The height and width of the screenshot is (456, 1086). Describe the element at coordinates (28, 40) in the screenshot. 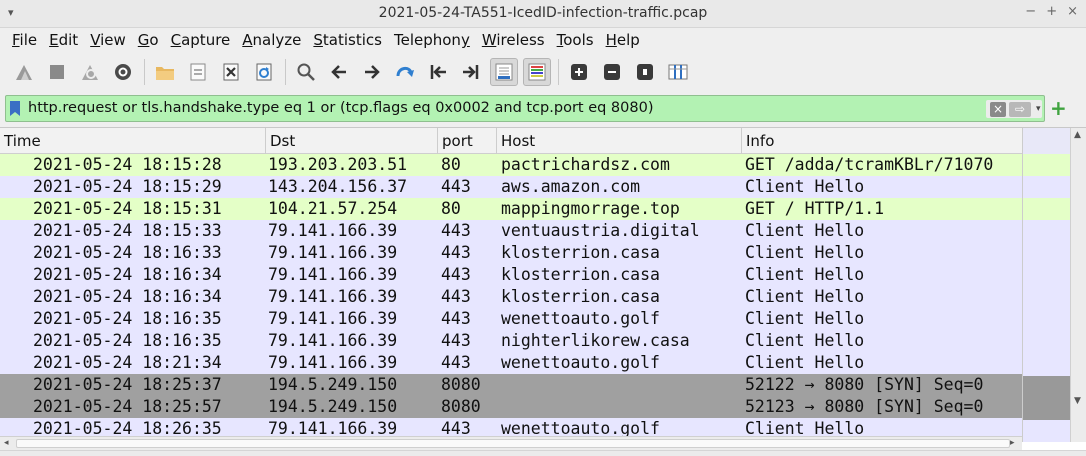

I see `menu-item-label: ile` at that location.